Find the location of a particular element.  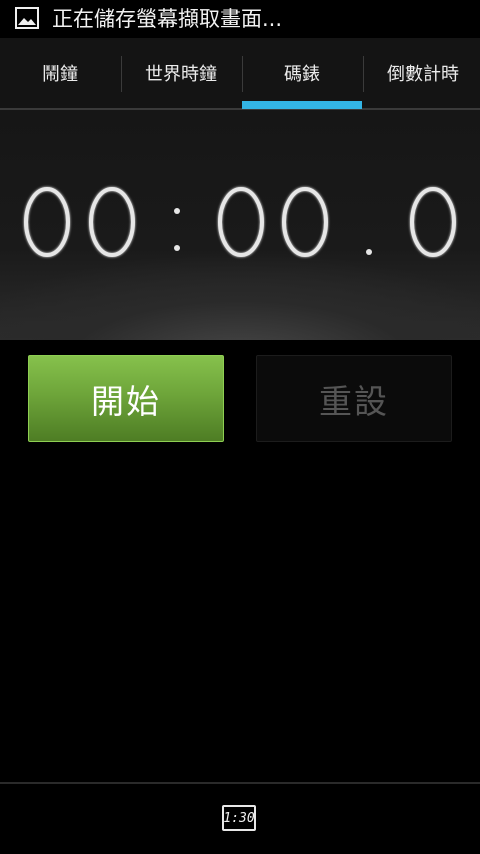

tab-world-clock: 世界時鐘 is located at coordinates (181, 73).